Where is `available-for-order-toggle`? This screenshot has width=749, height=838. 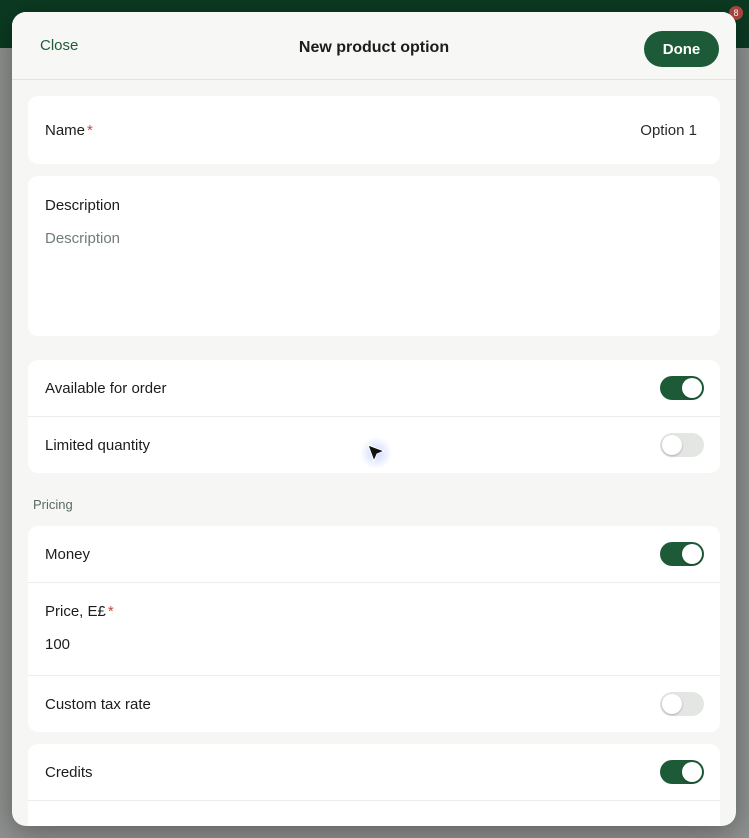
available-for-order-toggle is located at coordinates (682, 388).